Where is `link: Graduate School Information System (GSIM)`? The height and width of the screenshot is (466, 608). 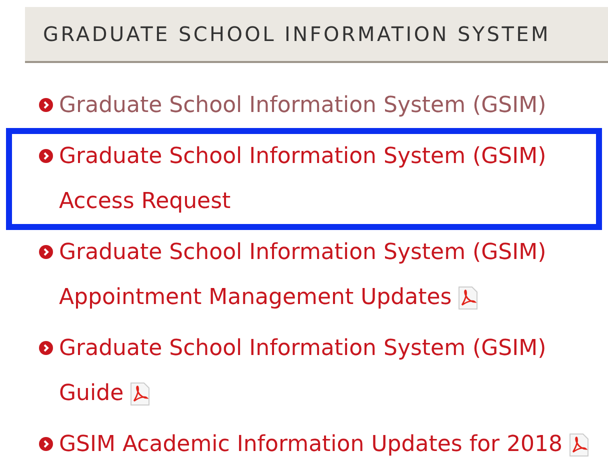 link: Graduate School Information System (GSIM) is located at coordinates (329, 105).